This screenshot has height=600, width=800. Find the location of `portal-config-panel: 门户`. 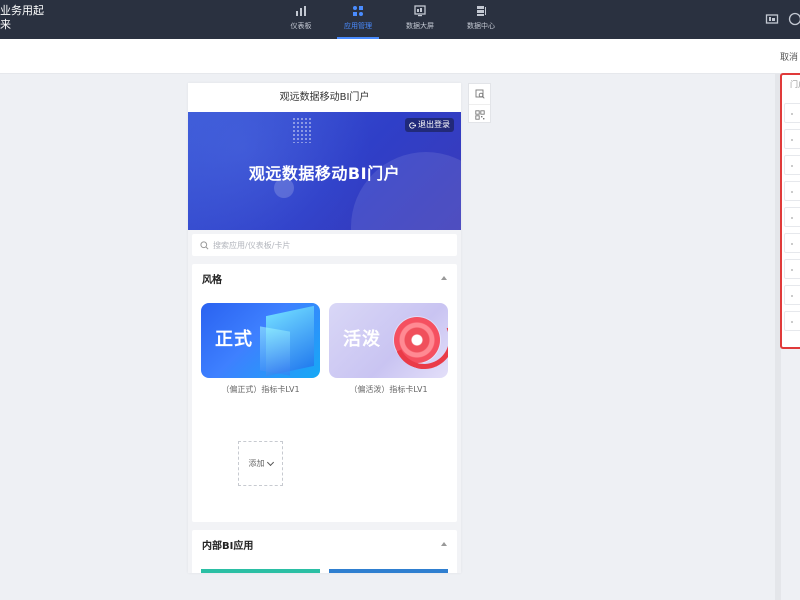

portal-config-panel: 门户 is located at coordinates (790, 211).